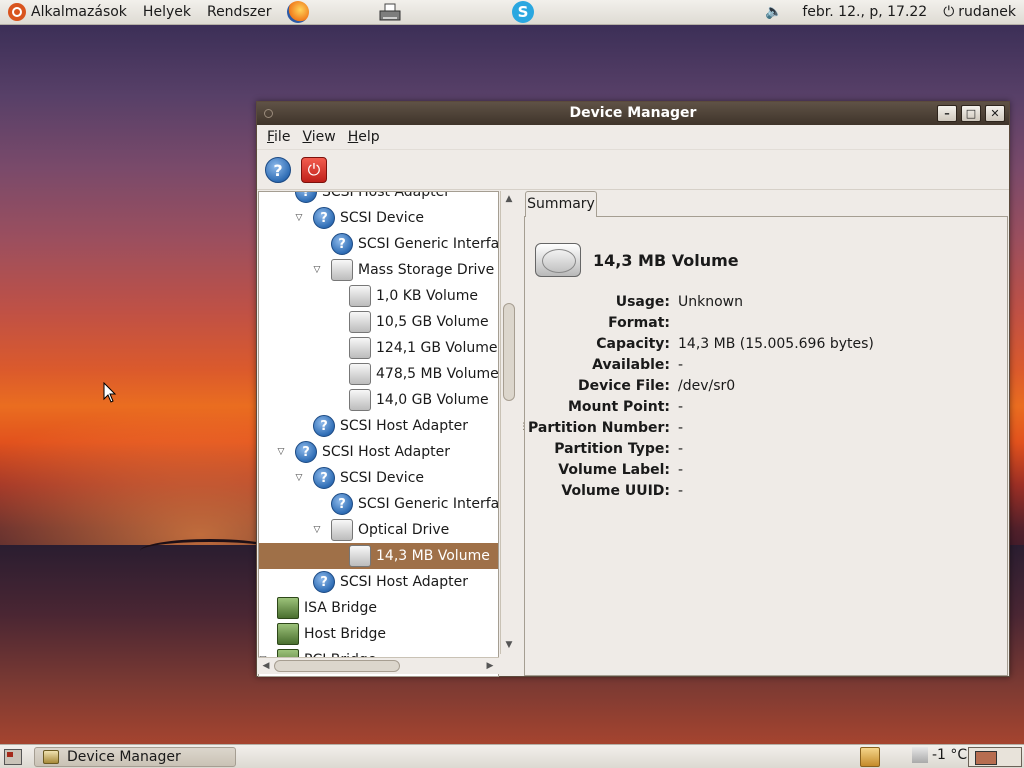 The image size is (1024, 768). What do you see at coordinates (765, 470) in the screenshot?
I see `property-row: Volume Label: -` at bounding box center [765, 470].